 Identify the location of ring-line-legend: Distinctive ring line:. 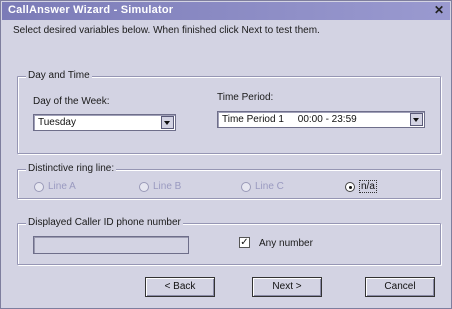
(71, 168).